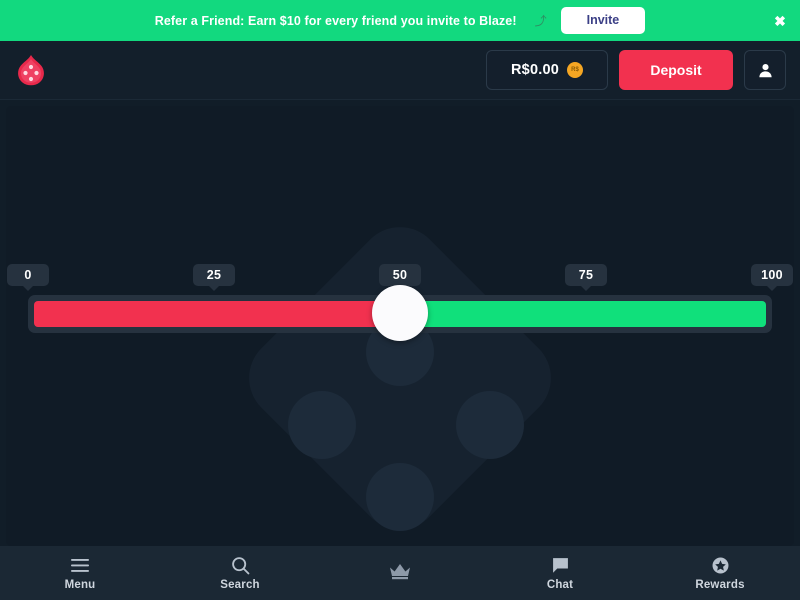 The image size is (800, 600). Describe the element at coordinates (217, 314) in the screenshot. I see `slider-fill-low` at that location.